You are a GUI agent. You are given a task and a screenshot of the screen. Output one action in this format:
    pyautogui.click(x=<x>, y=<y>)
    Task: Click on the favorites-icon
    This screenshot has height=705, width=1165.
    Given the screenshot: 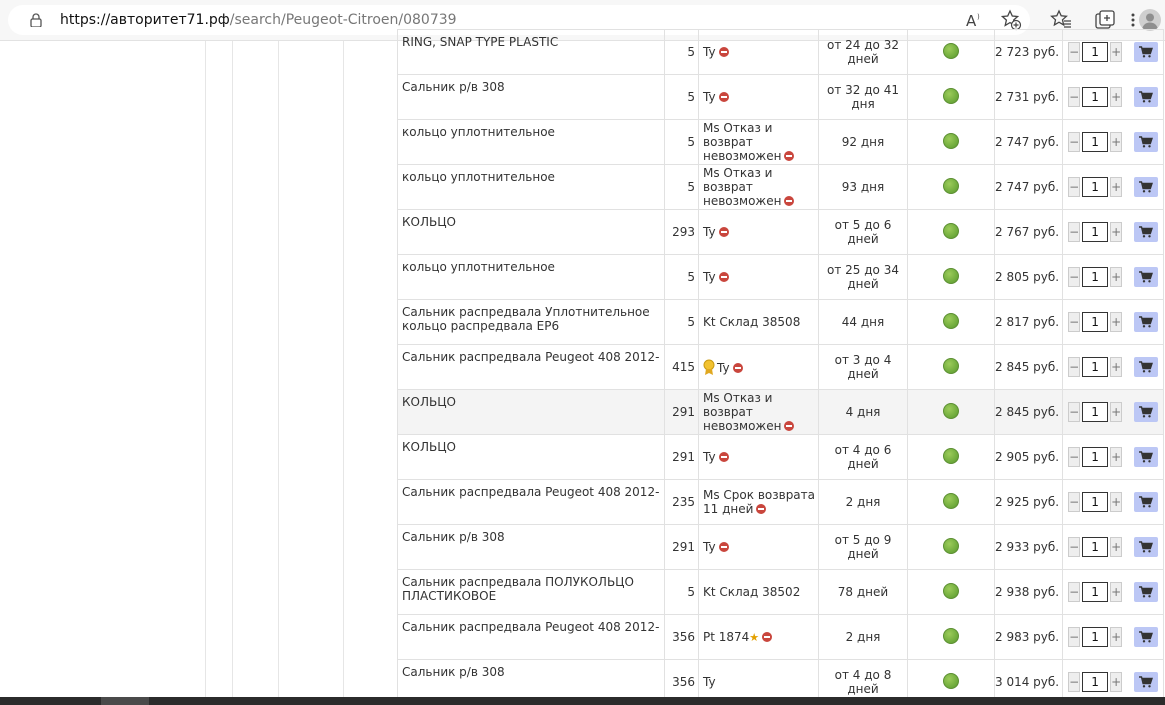 What is the action you would take?
    pyautogui.click(x=1061, y=20)
    